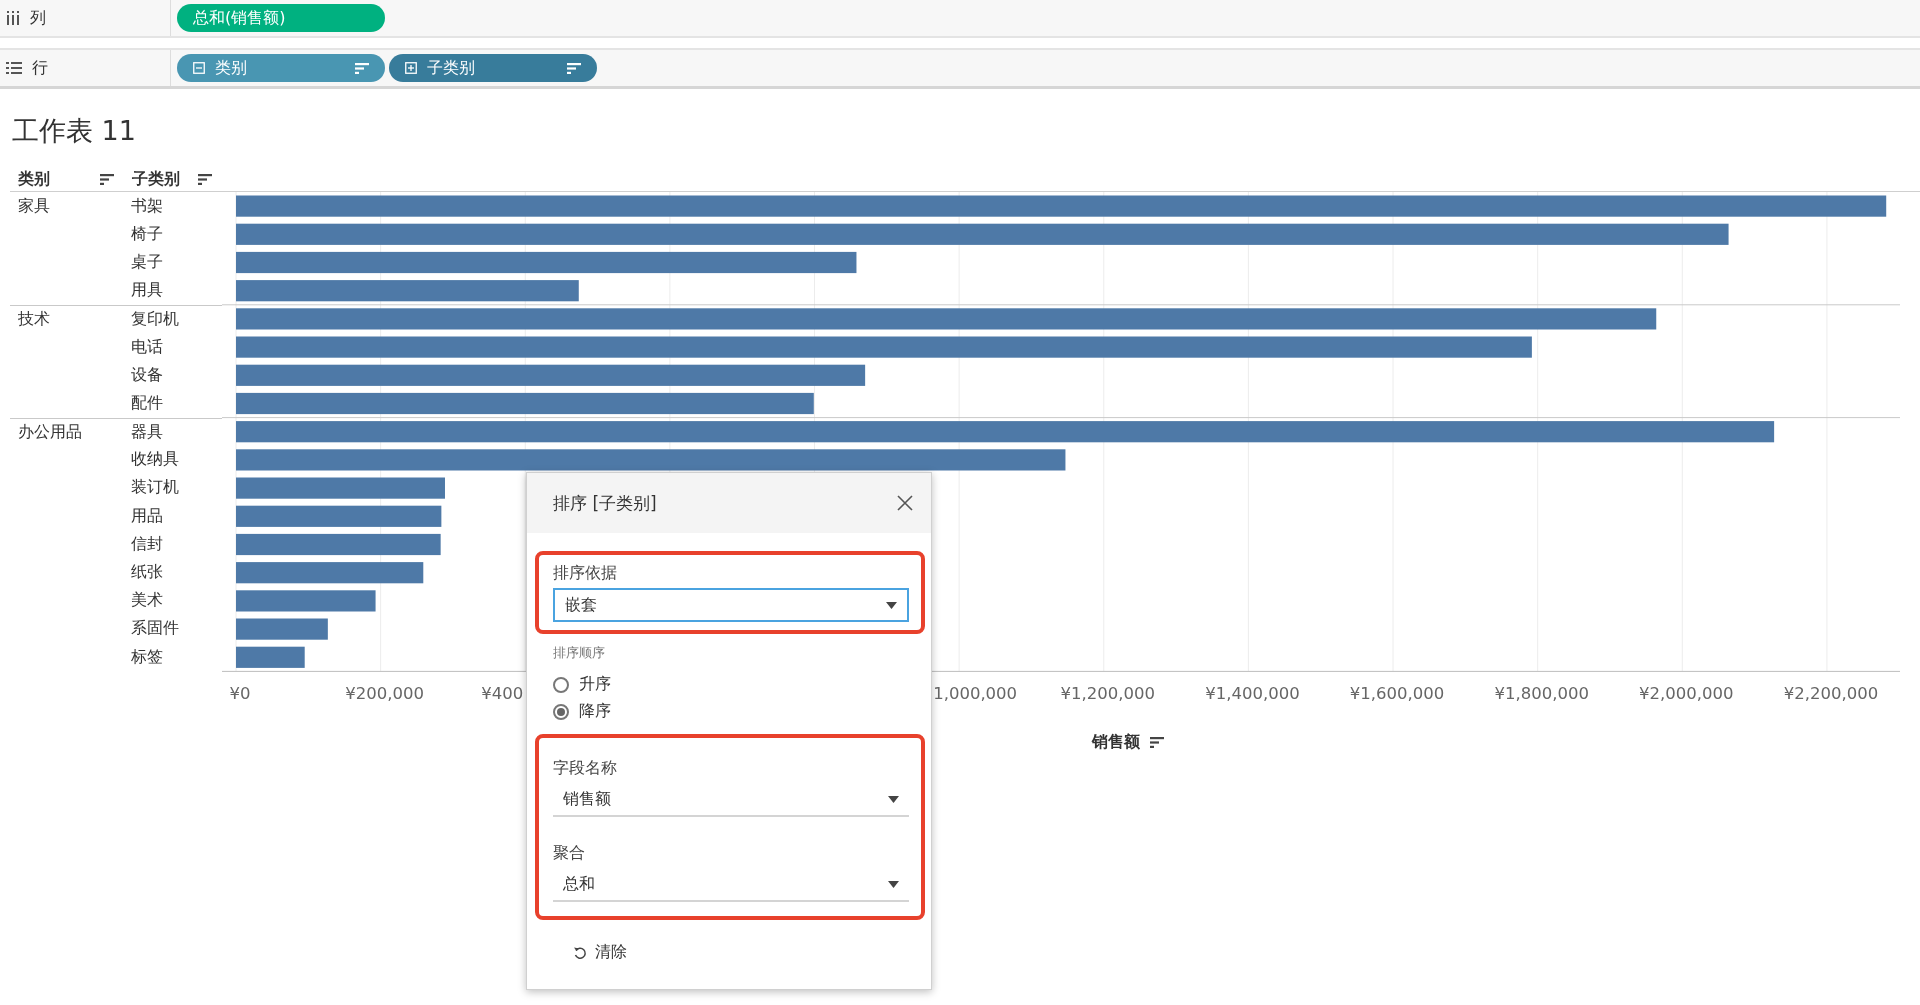 Image resolution: width=1920 pixels, height=1005 pixels. What do you see at coordinates (155, 629) in the screenshot?
I see `subcategory-label: 系固件` at bounding box center [155, 629].